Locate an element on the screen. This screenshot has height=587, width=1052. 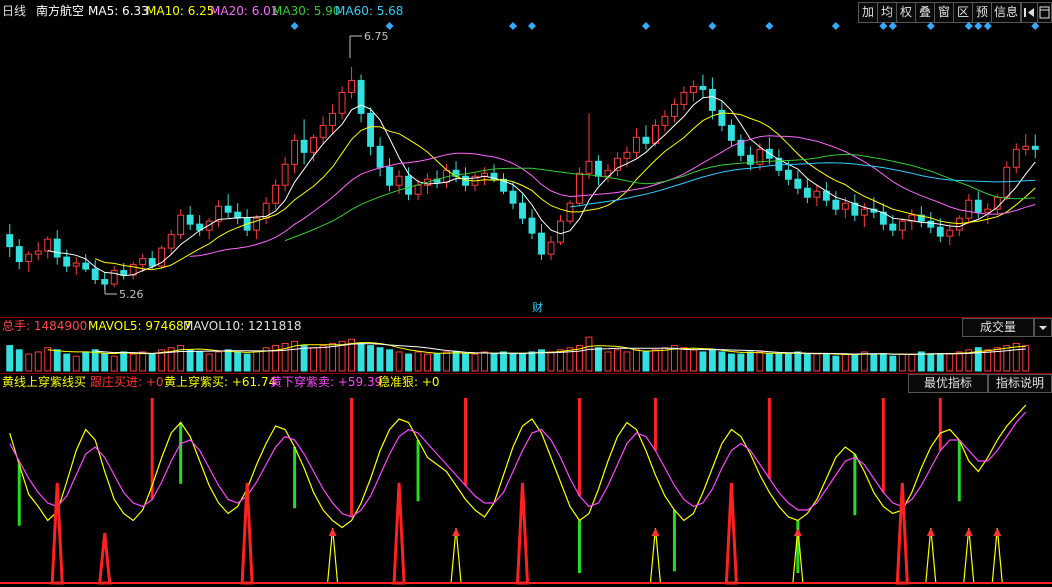
forecast-button: 预 is located at coordinates (982, 12).